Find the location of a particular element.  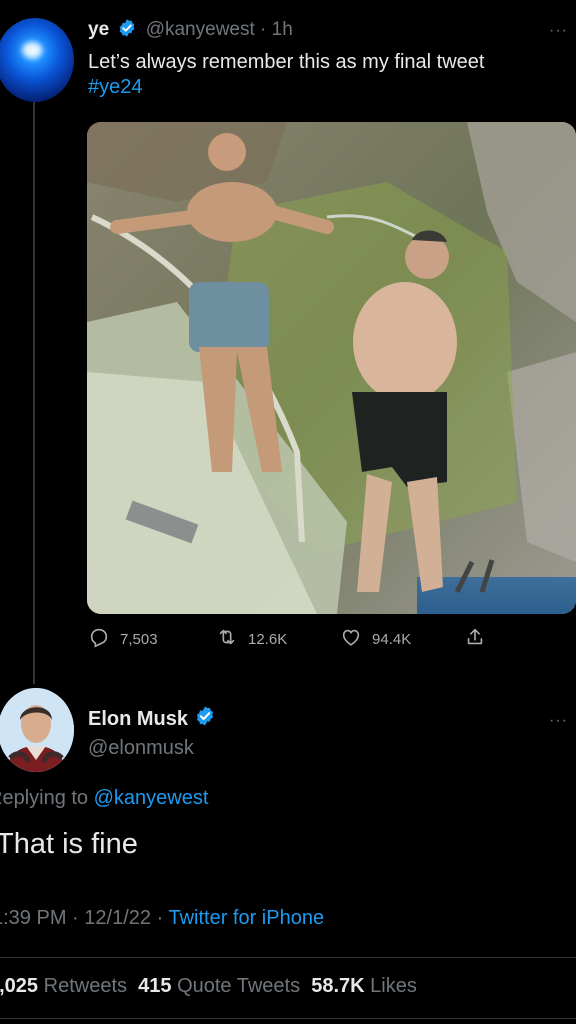

heart-icon is located at coordinates (351, 639).